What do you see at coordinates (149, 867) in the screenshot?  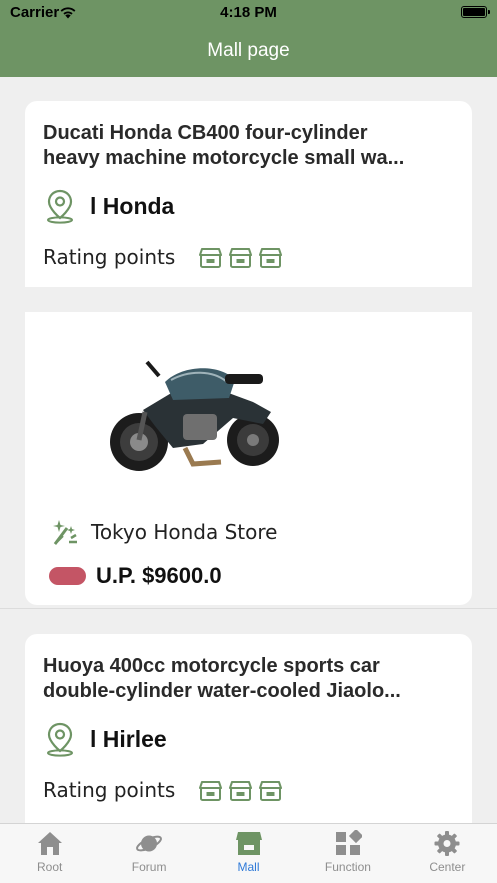 I see `tab-label: Forum` at bounding box center [149, 867].